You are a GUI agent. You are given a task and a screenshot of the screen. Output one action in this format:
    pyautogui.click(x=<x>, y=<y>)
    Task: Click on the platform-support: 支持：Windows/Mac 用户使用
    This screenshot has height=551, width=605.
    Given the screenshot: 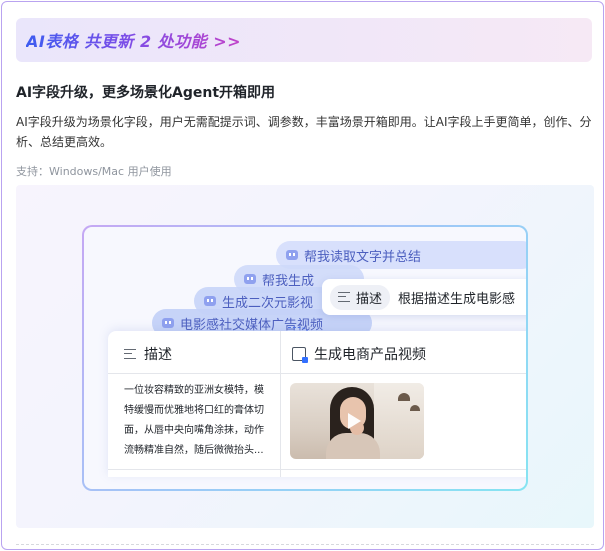 What is the action you would take?
    pyautogui.click(x=94, y=171)
    